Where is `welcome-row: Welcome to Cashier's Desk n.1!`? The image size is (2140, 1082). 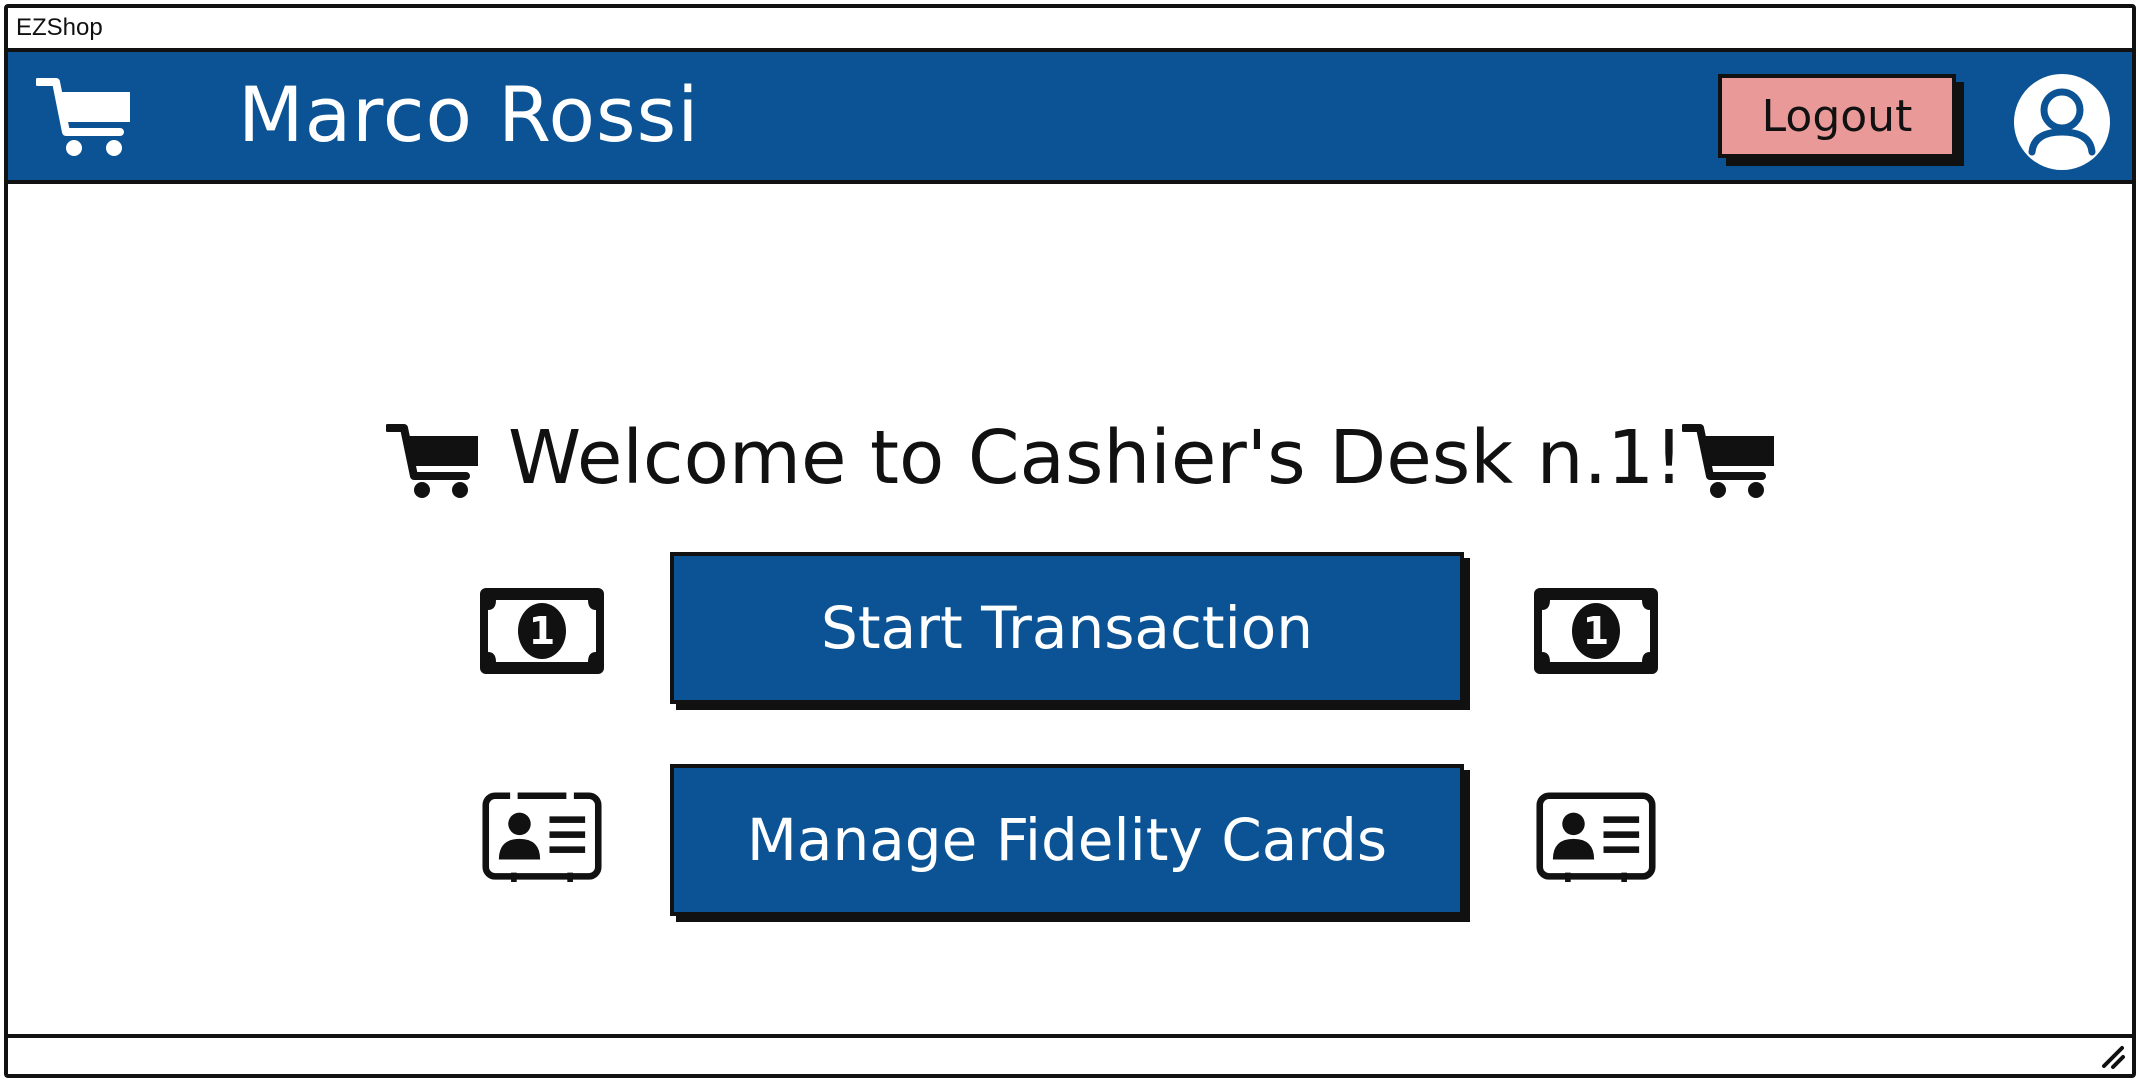 welcome-row: Welcome to Cashier's Desk n.1! is located at coordinates (1074, 458).